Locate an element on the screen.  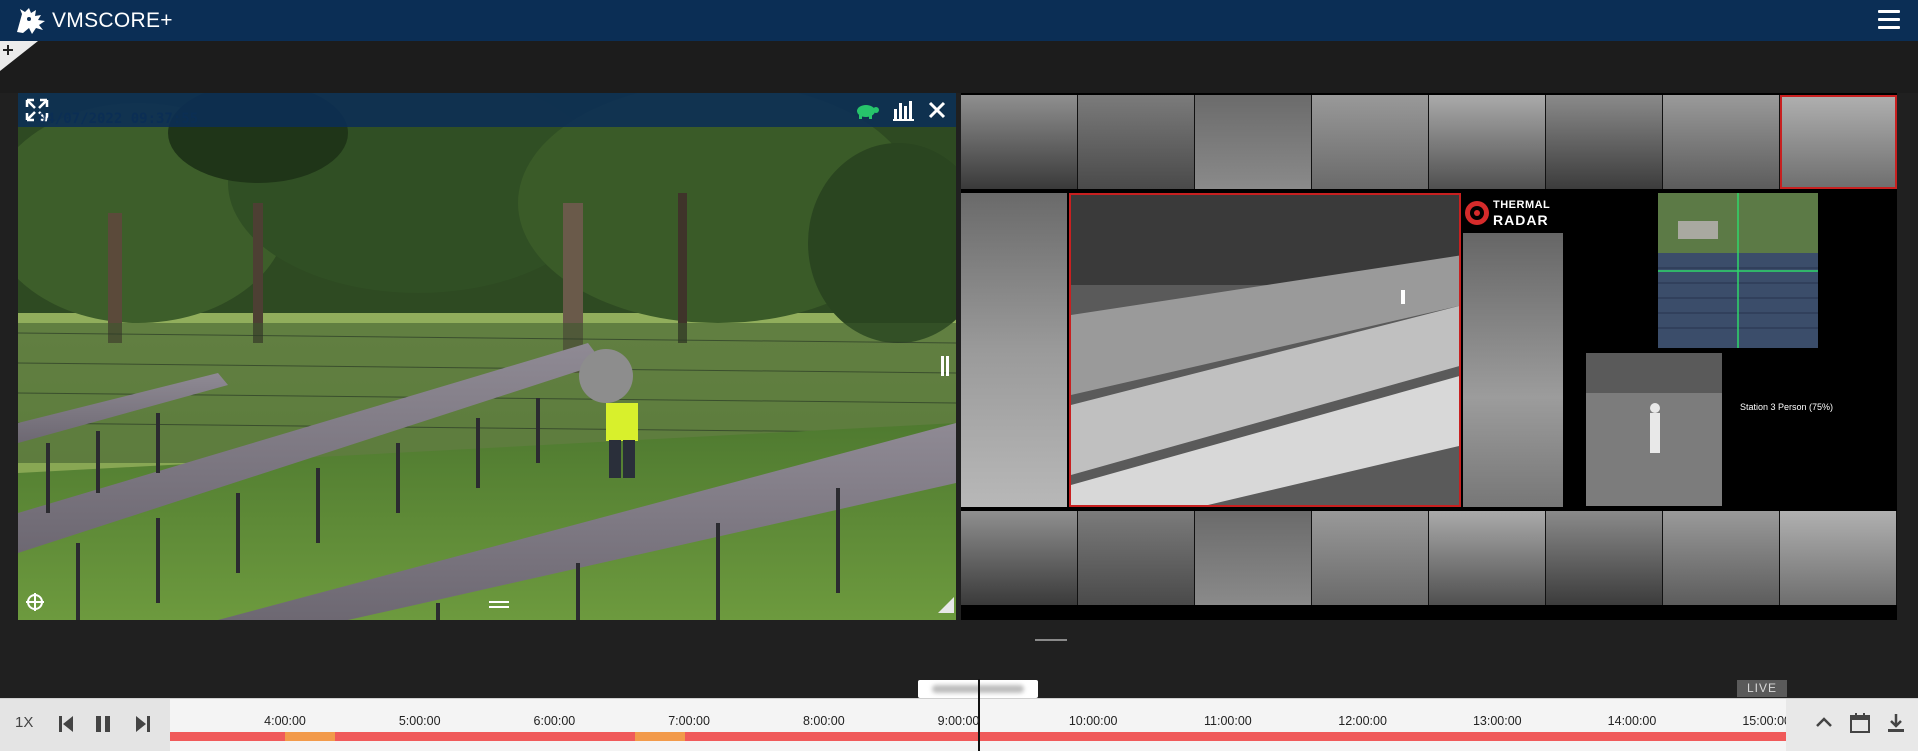
resize-corner-icon is located at coordinates (946, 605).